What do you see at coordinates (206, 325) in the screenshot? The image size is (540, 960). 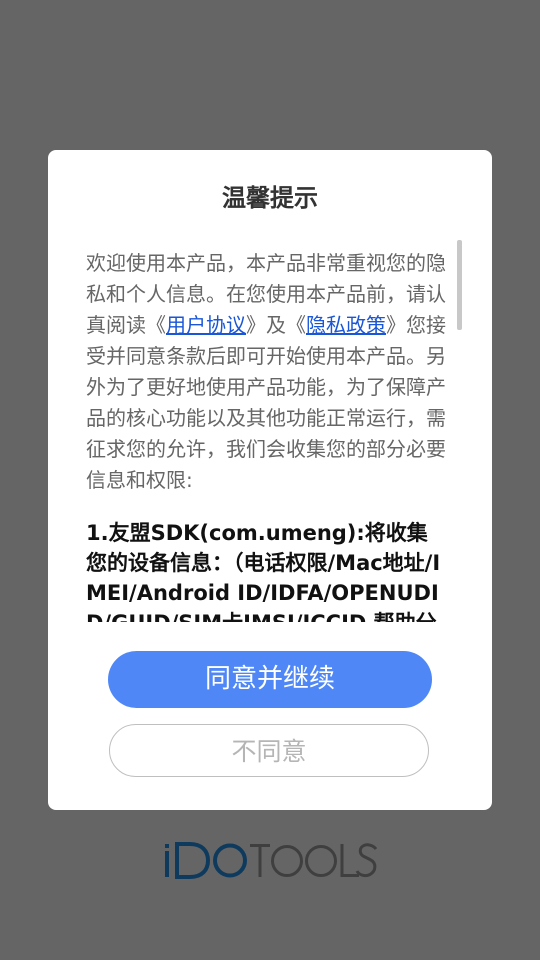 I see `user-agreement-link: 用户协议` at bounding box center [206, 325].